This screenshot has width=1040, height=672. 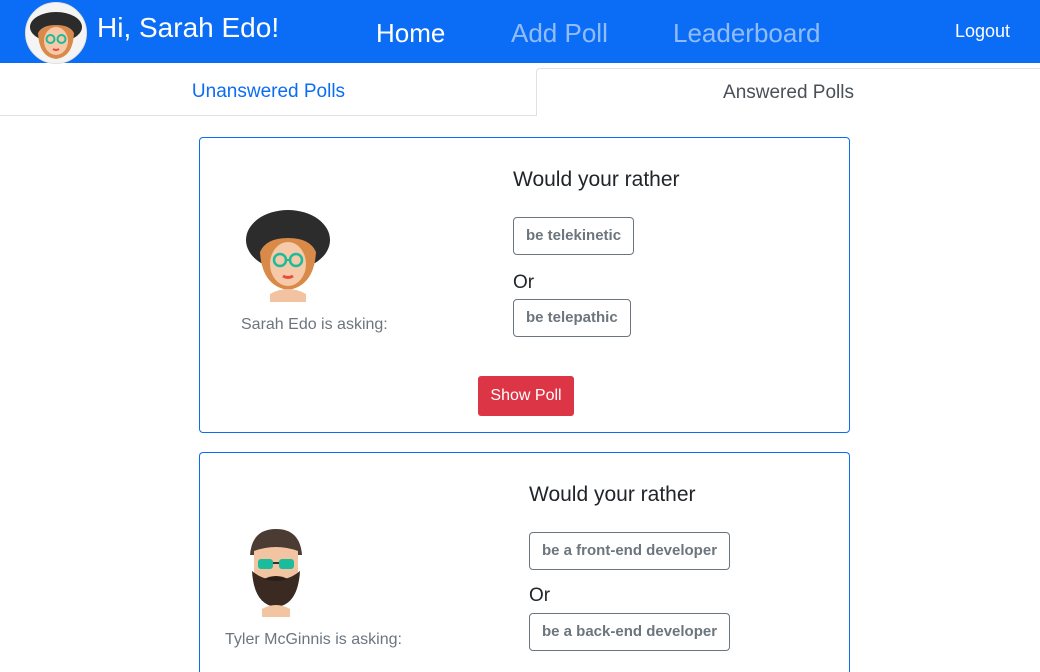 What do you see at coordinates (288, 254) in the screenshot?
I see `woman-avatar-icon` at bounding box center [288, 254].